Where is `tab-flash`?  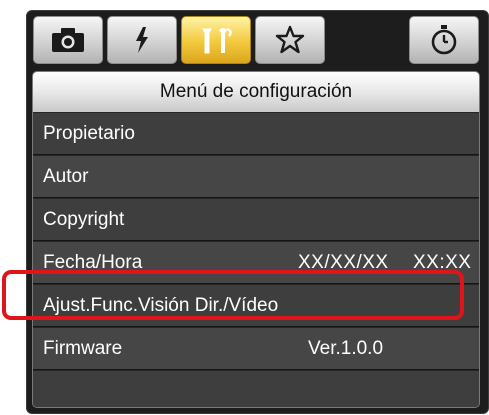 tab-flash is located at coordinates (142, 40).